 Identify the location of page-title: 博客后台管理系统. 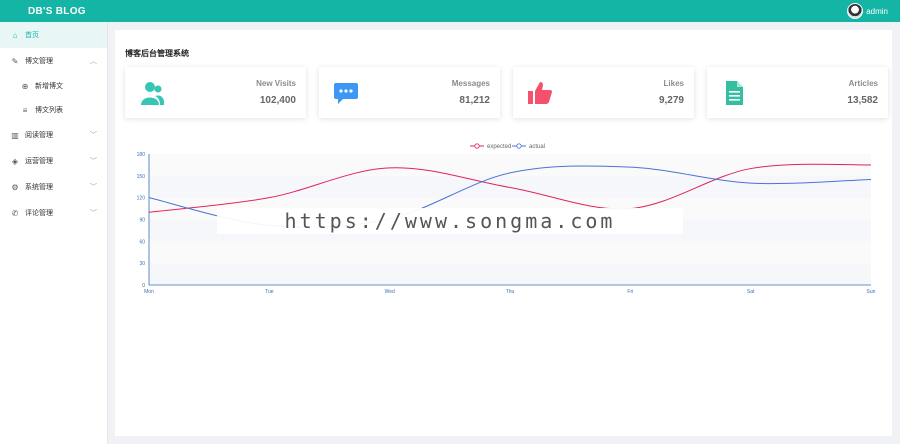
(157, 53).